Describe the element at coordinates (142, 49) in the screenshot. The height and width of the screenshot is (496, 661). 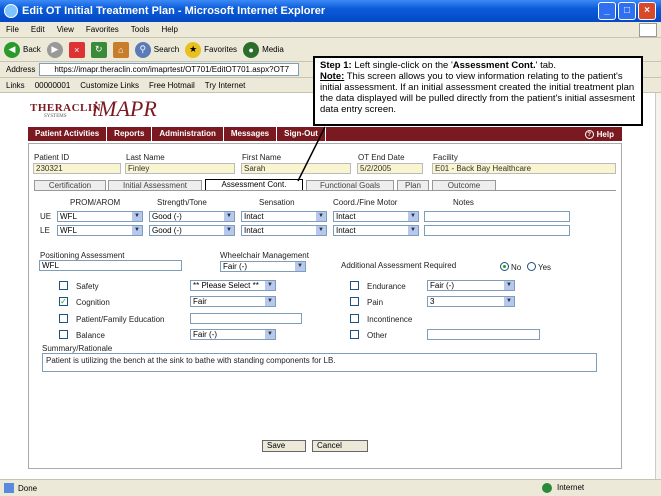
I see `search-icon: ⚲` at that location.